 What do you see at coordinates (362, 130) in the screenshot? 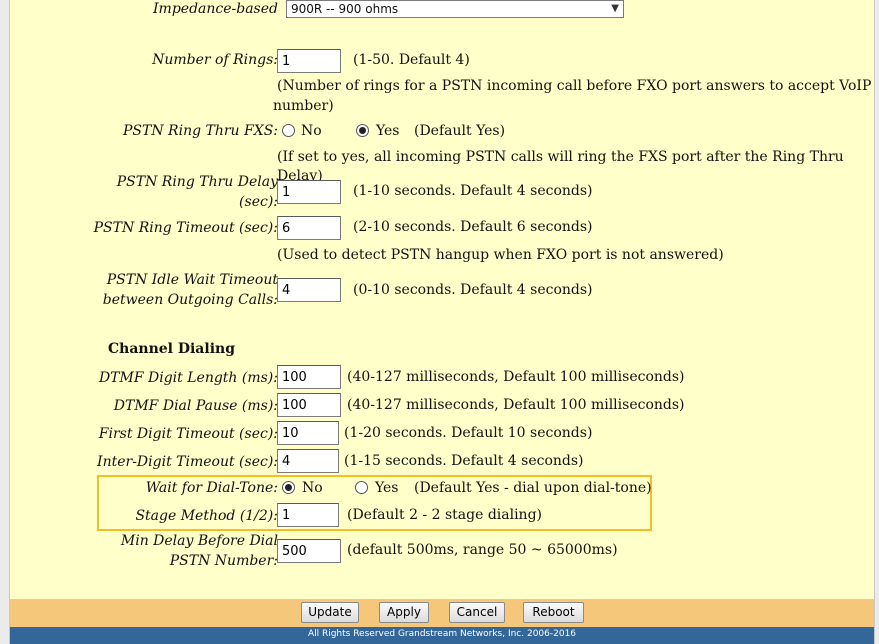
I see `ring-thru-yes-radio` at bounding box center [362, 130].